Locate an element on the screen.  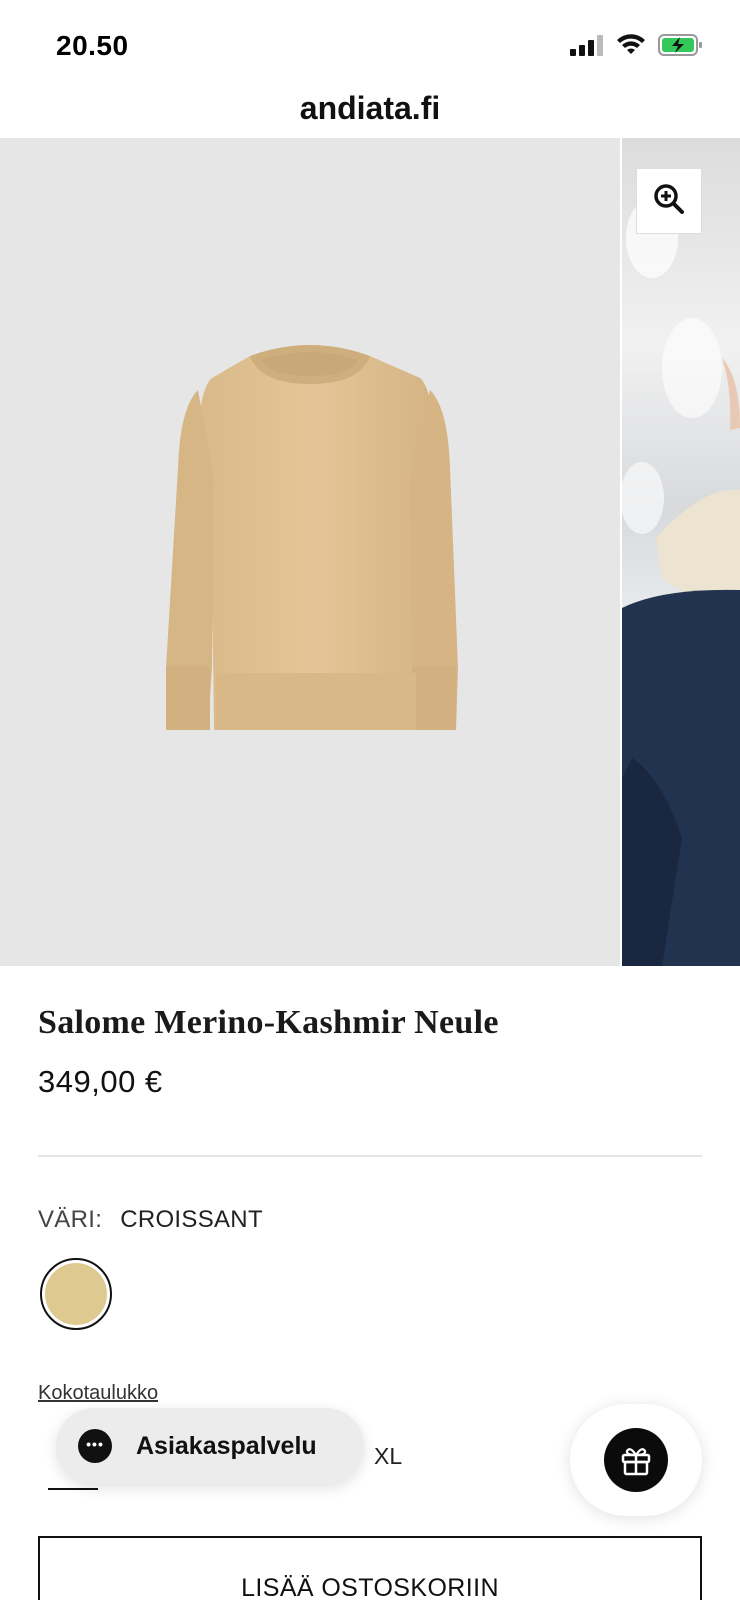
color-value: CROISSANT is located at coordinates (191, 1219).